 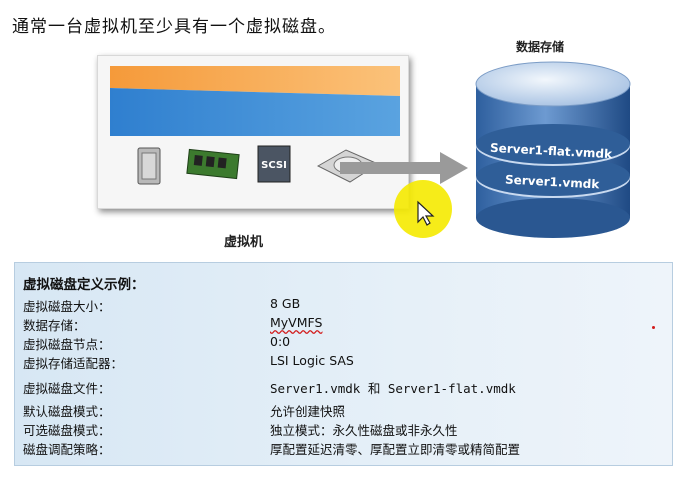 I want to click on row-value-provisioning: 厚配置延迟清零、厚配置立即清零或精简配置, so click(x=395, y=449).